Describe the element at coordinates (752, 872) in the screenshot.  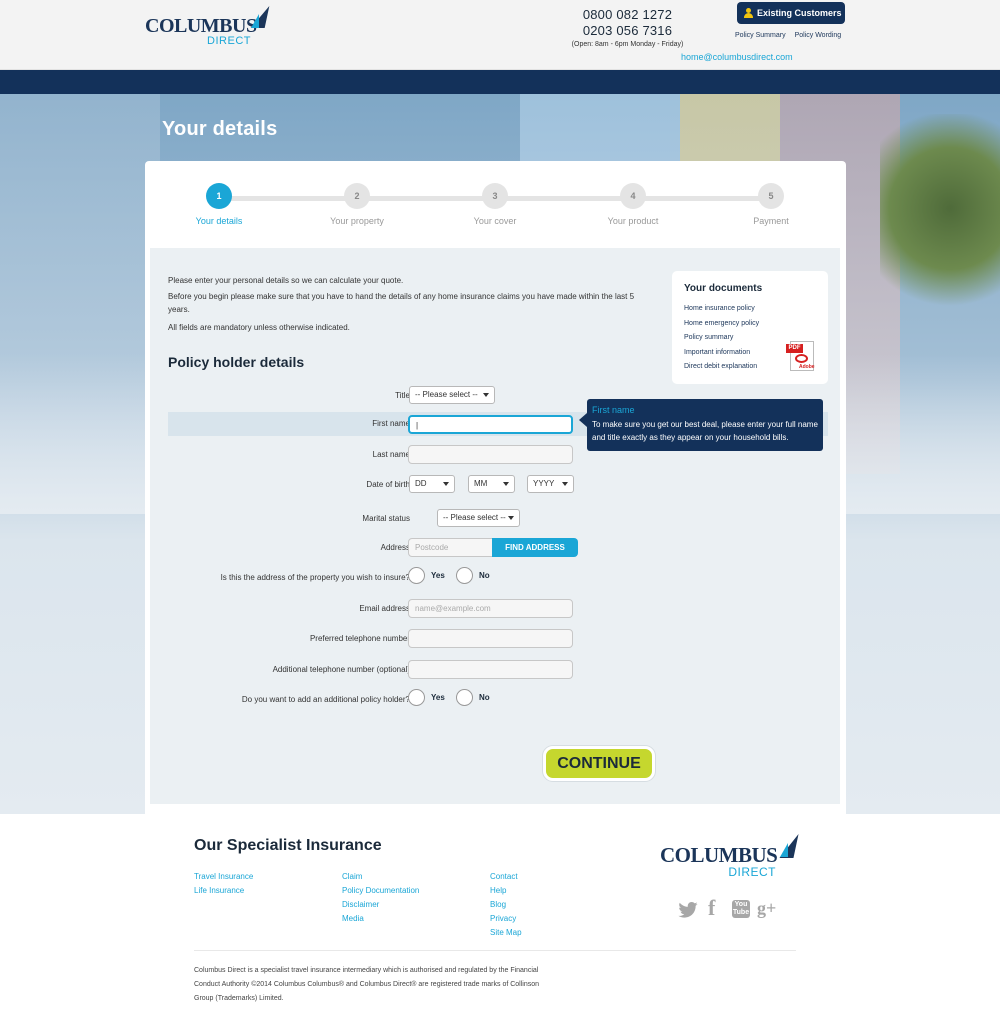
I see `logo-subtitle: DIRECT` at that location.